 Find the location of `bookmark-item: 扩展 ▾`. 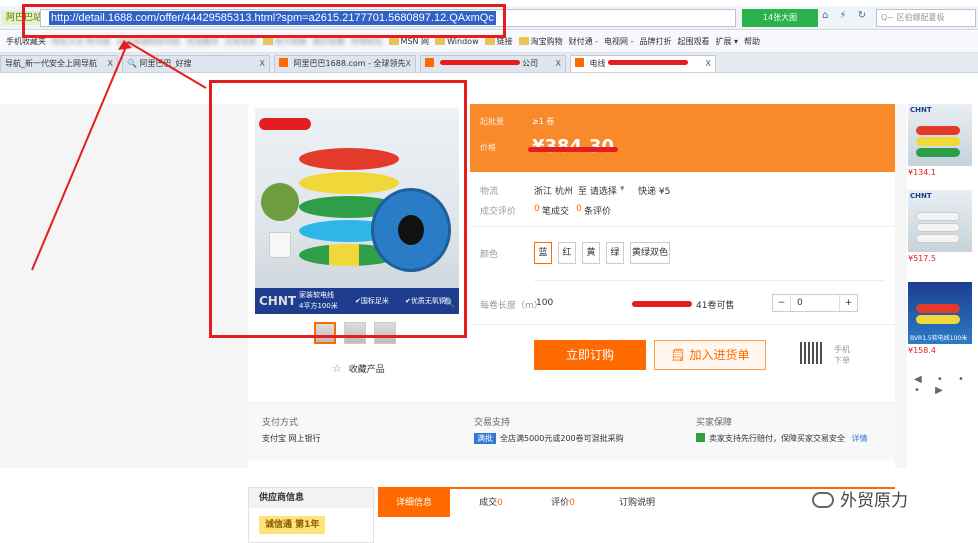

bookmark-item: 扩展 ▾ is located at coordinates (727, 41).